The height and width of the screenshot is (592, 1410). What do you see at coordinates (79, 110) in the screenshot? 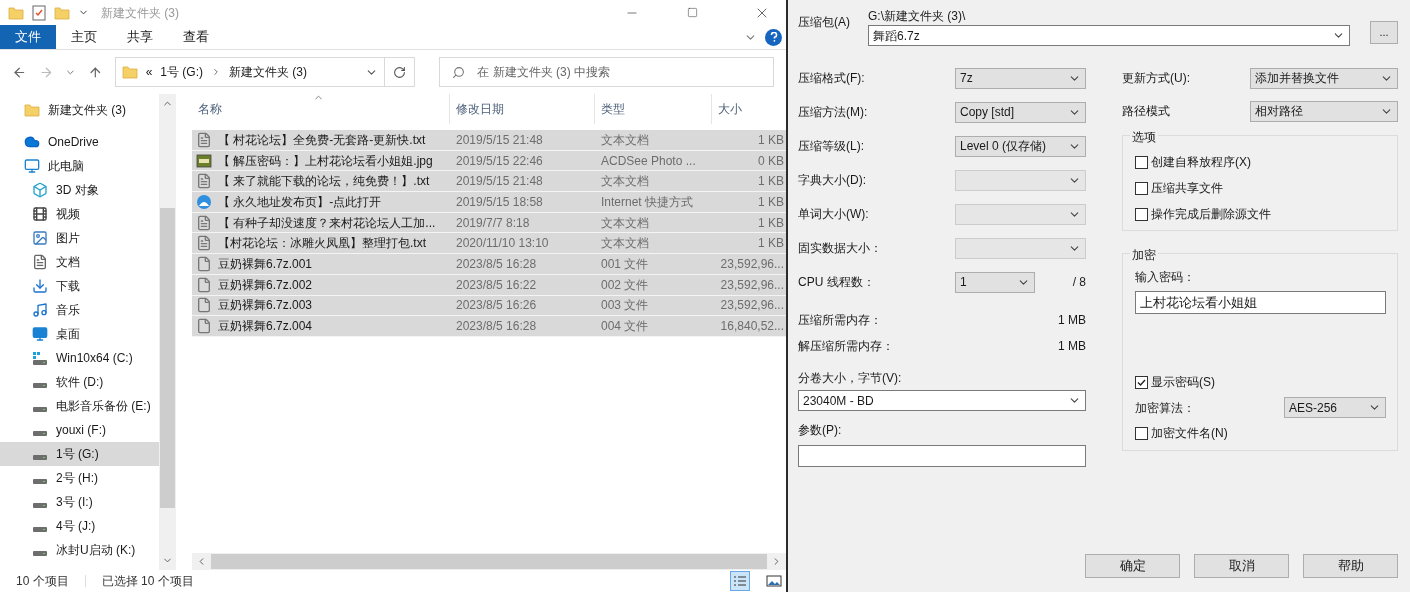
I see `sidebar-item: 新建文件夹 (3)` at bounding box center [79, 110].